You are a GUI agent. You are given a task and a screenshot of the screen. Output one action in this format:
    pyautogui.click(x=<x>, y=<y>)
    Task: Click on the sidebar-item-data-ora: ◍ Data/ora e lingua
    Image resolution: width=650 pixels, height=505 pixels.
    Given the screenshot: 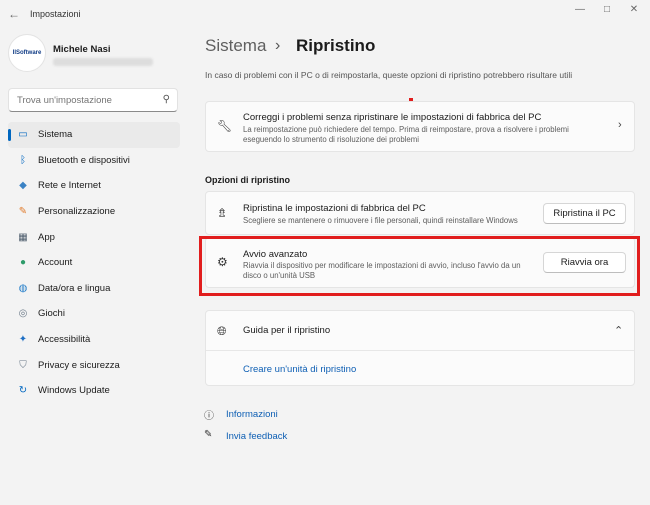 What is the action you would take?
    pyautogui.click(x=94, y=289)
    